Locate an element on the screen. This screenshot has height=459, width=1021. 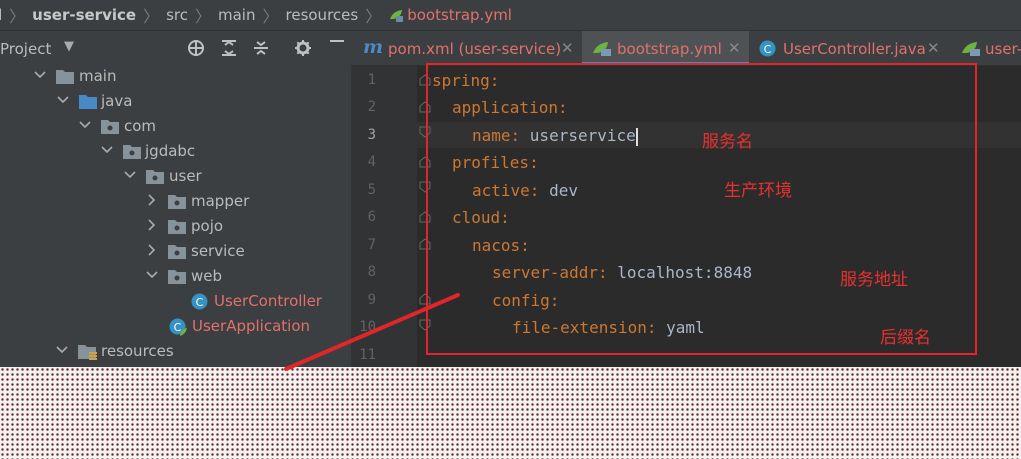
annotation-arrow is located at coordinates (372, 332).